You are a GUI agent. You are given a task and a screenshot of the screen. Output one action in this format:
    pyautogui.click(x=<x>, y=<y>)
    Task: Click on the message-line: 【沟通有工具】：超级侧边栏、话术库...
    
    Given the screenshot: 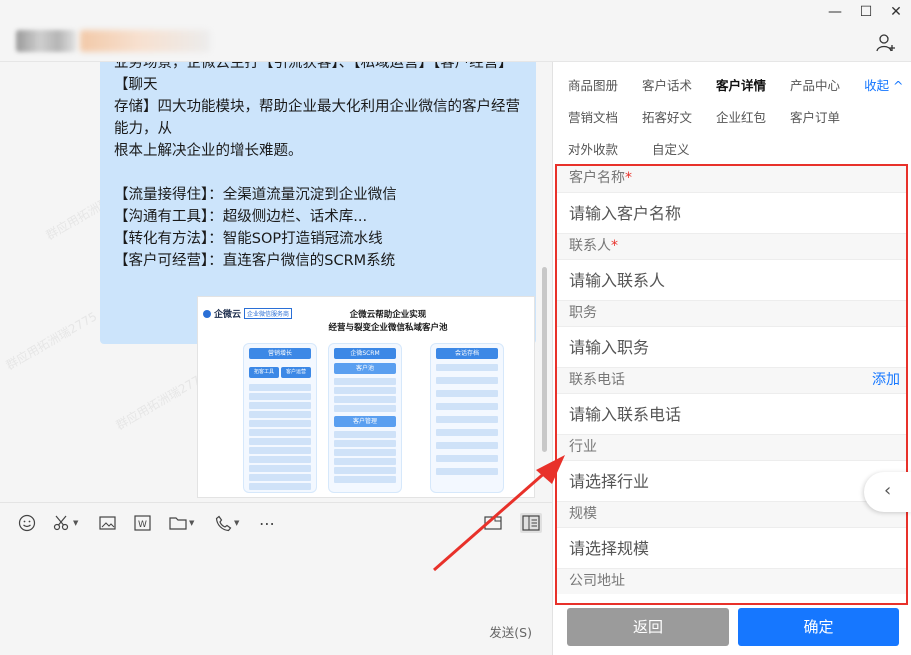 What is the action you would take?
    pyautogui.click(x=241, y=217)
    